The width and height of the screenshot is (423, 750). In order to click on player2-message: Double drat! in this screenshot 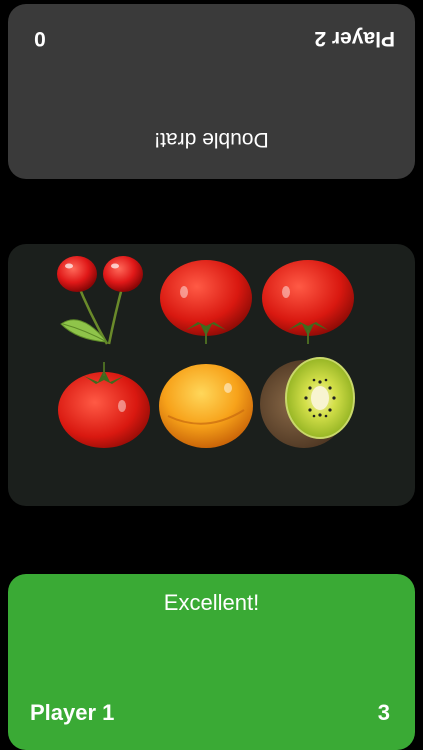, I will do `click(211, 139)`.